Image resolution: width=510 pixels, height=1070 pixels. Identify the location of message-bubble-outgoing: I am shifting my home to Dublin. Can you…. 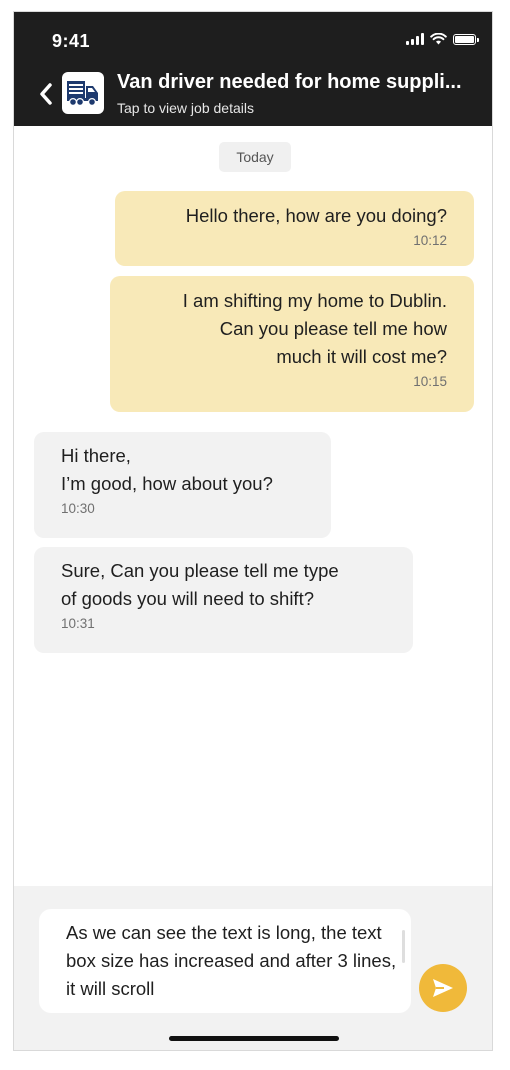
(292, 344).